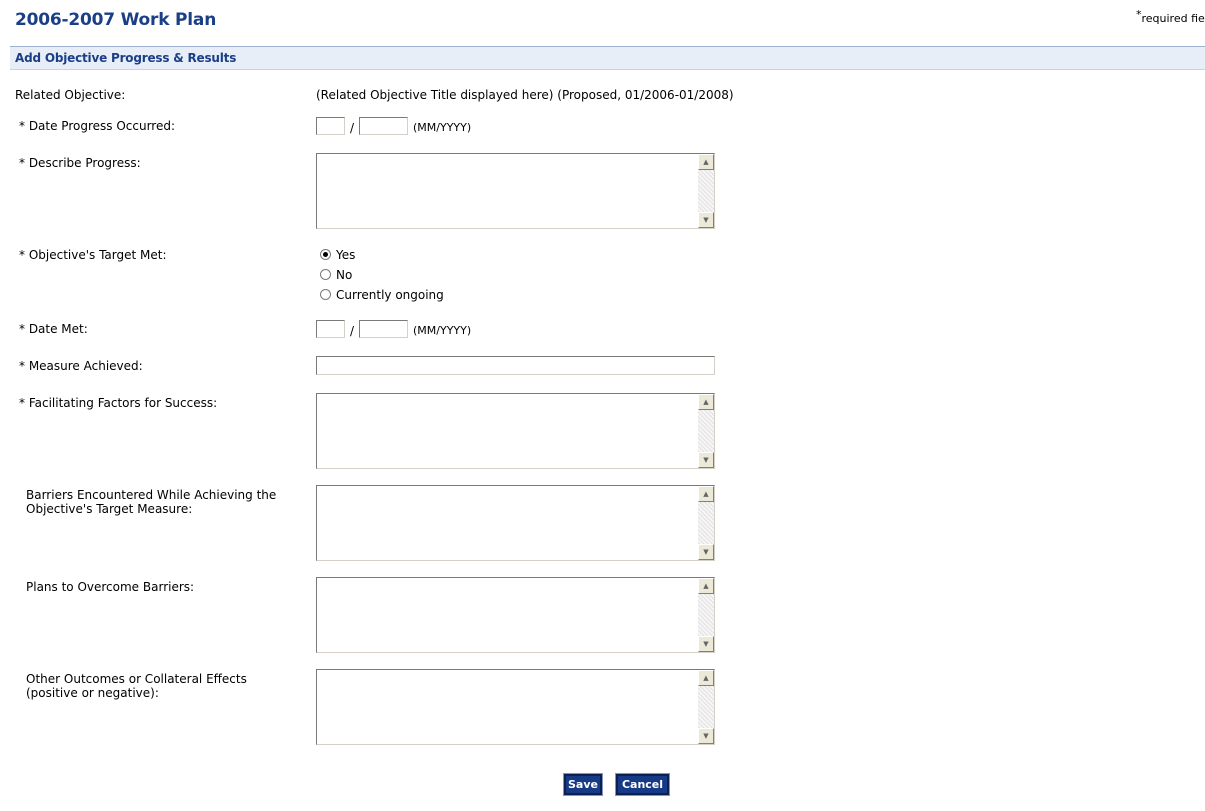 The height and width of the screenshot is (811, 1205). I want to click on required-fields-note: *required fie, so click(1170, 16).